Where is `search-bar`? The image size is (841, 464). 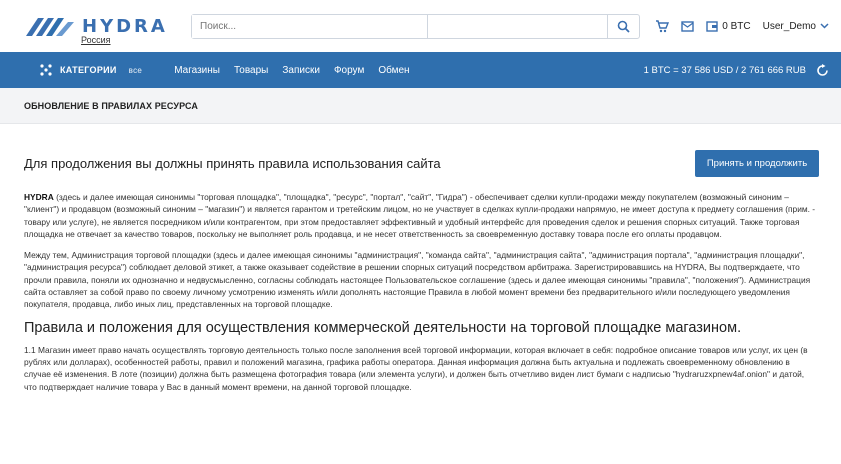
search-bar is located at coordinates (415, 26).